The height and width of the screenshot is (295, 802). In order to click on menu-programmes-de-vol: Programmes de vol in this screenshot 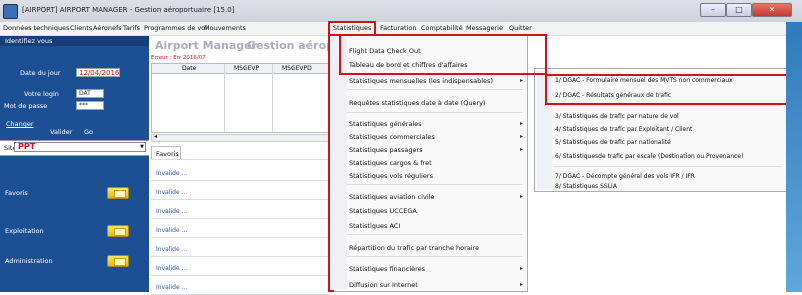, I will do `click(175, 28)`.